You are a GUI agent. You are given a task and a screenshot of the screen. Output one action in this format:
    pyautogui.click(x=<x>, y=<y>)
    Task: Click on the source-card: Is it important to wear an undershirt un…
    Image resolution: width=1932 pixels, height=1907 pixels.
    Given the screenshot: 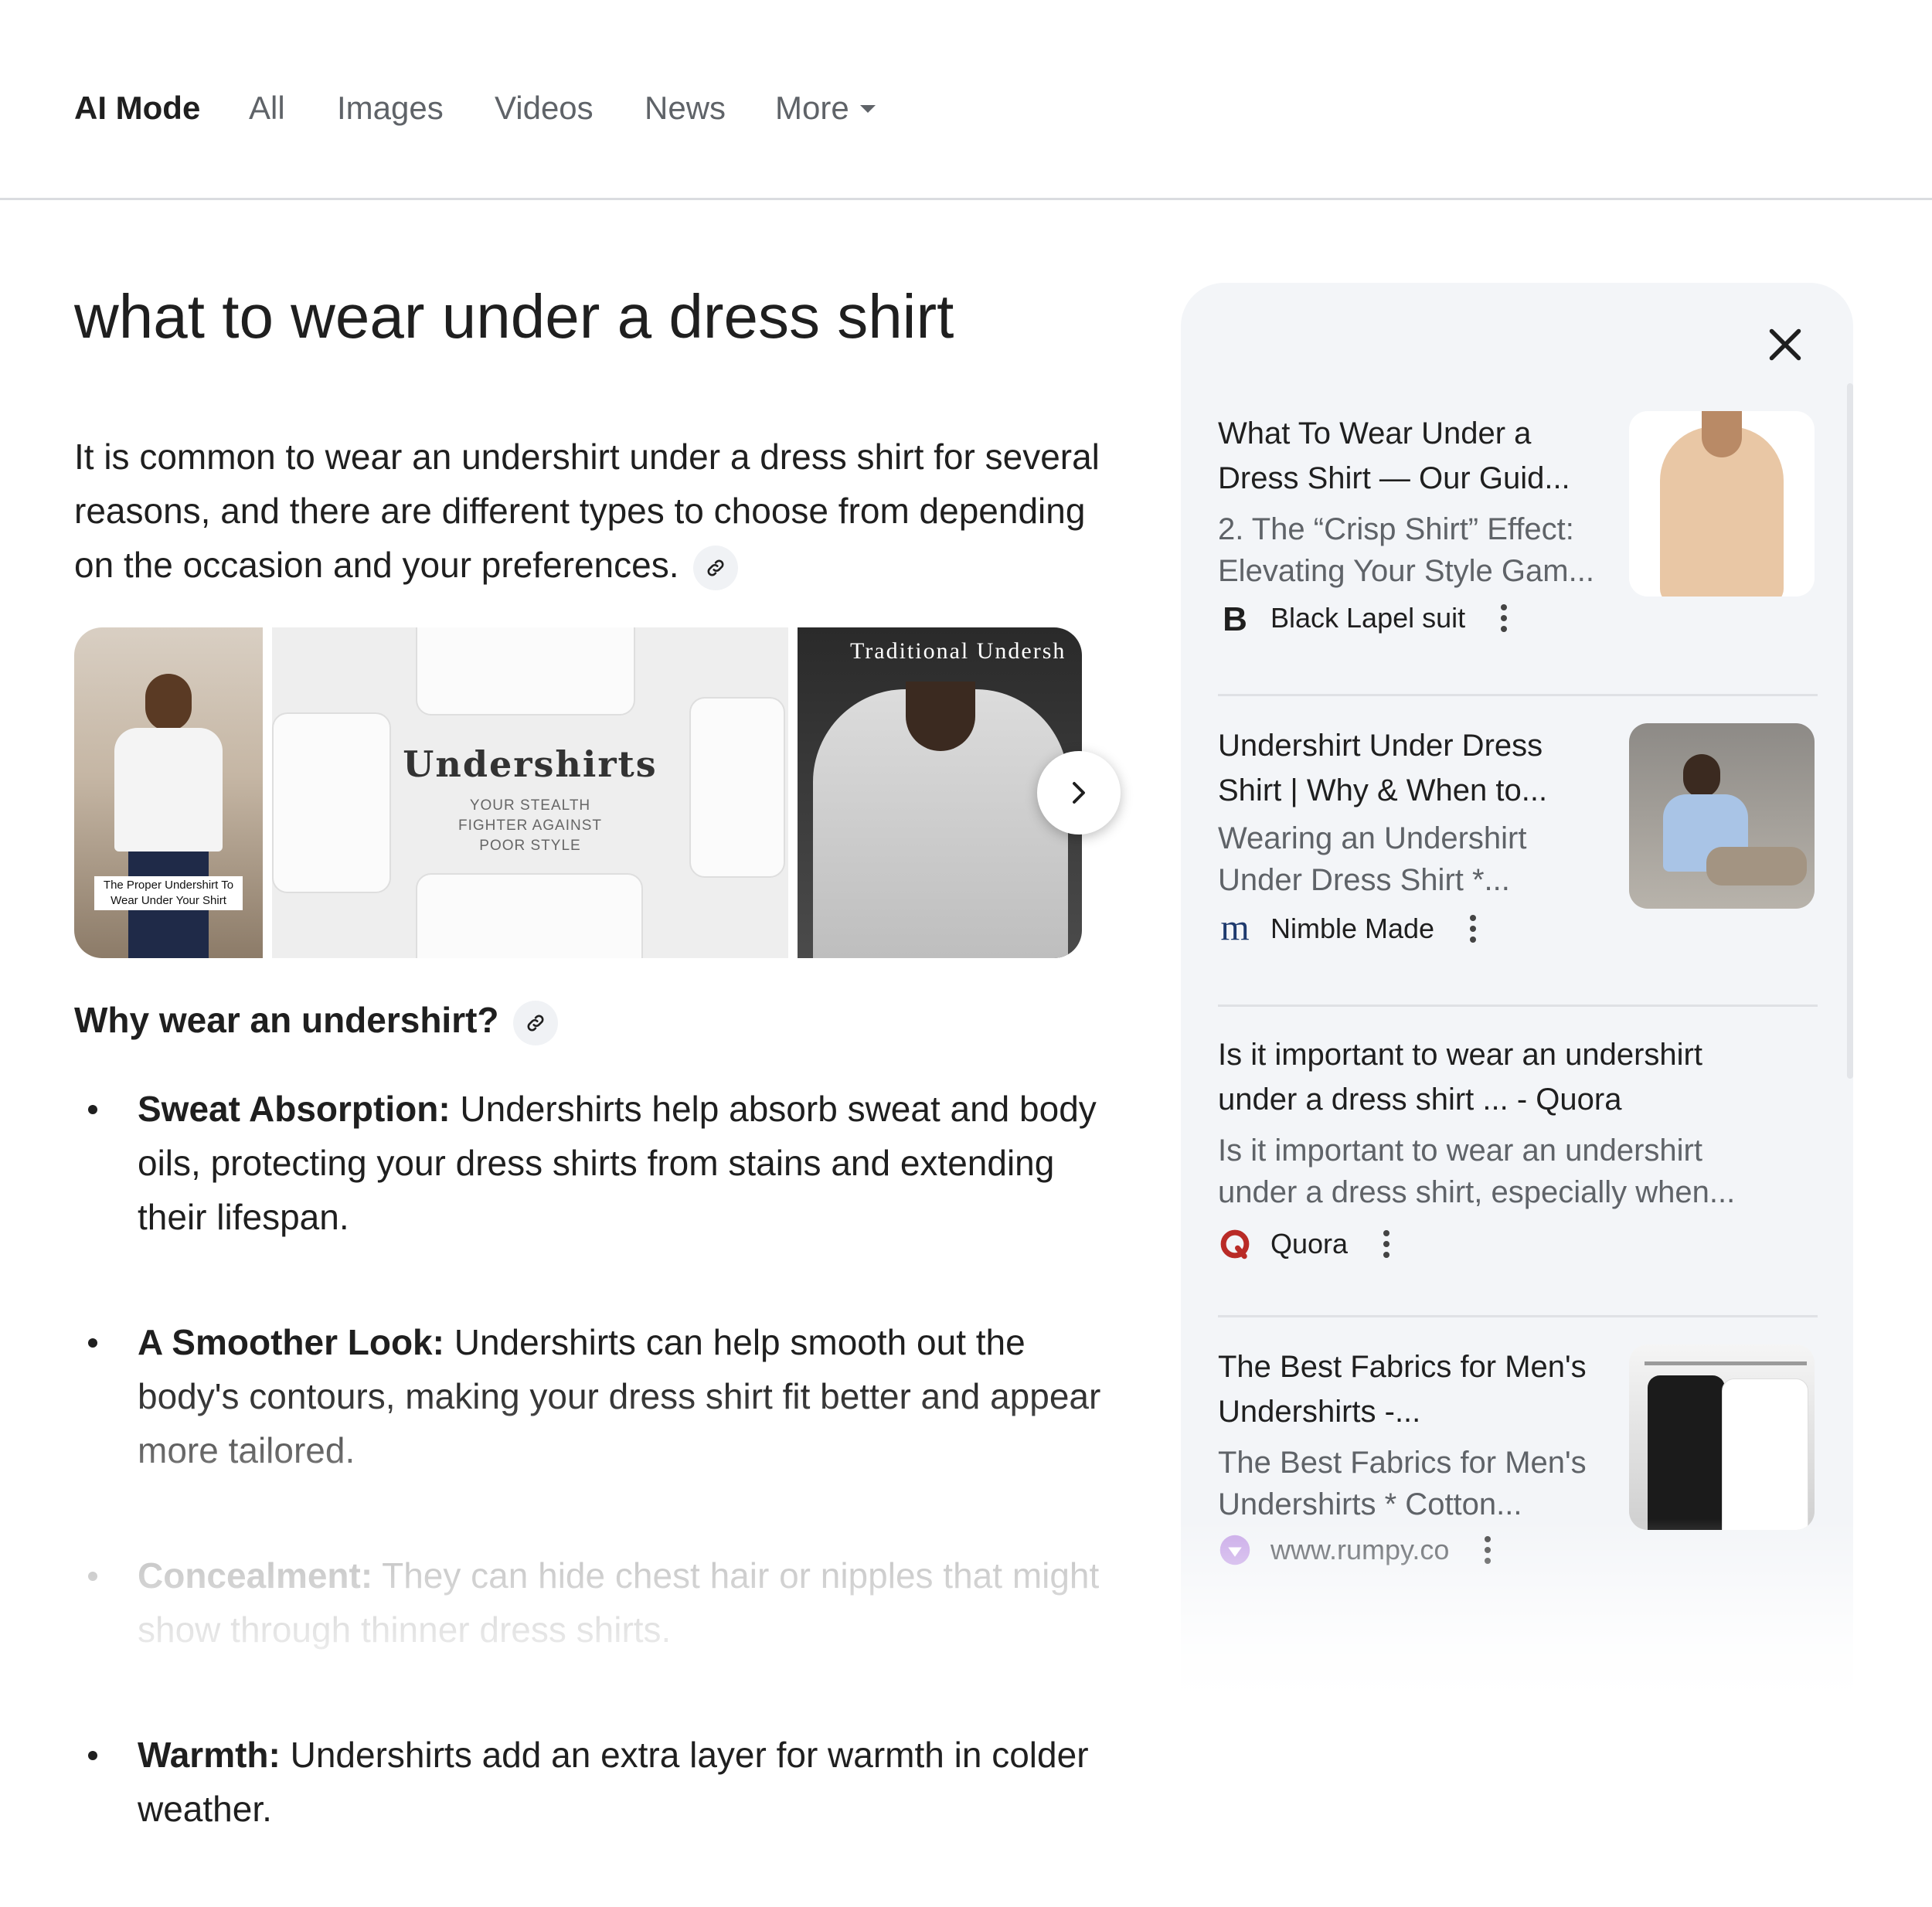 What is the action you would take?
    pyautogui.click(x=1519, y=1148)
    